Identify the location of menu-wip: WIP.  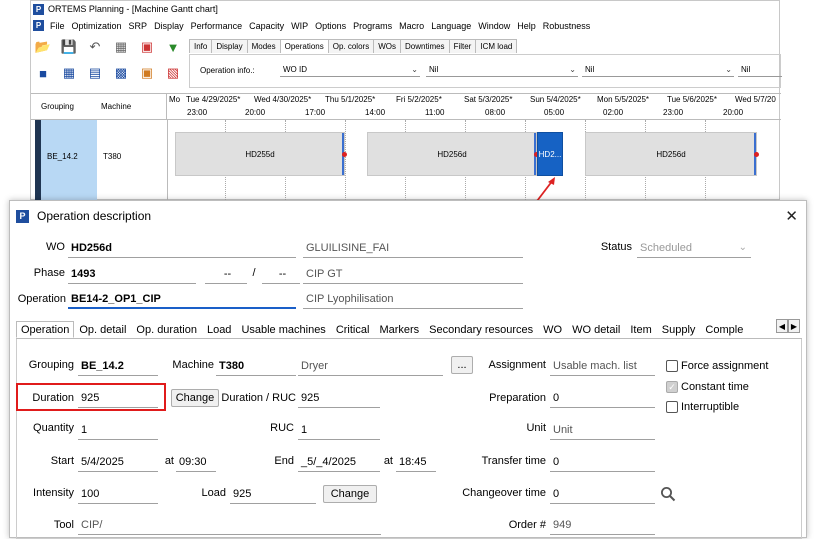
(299, 26).